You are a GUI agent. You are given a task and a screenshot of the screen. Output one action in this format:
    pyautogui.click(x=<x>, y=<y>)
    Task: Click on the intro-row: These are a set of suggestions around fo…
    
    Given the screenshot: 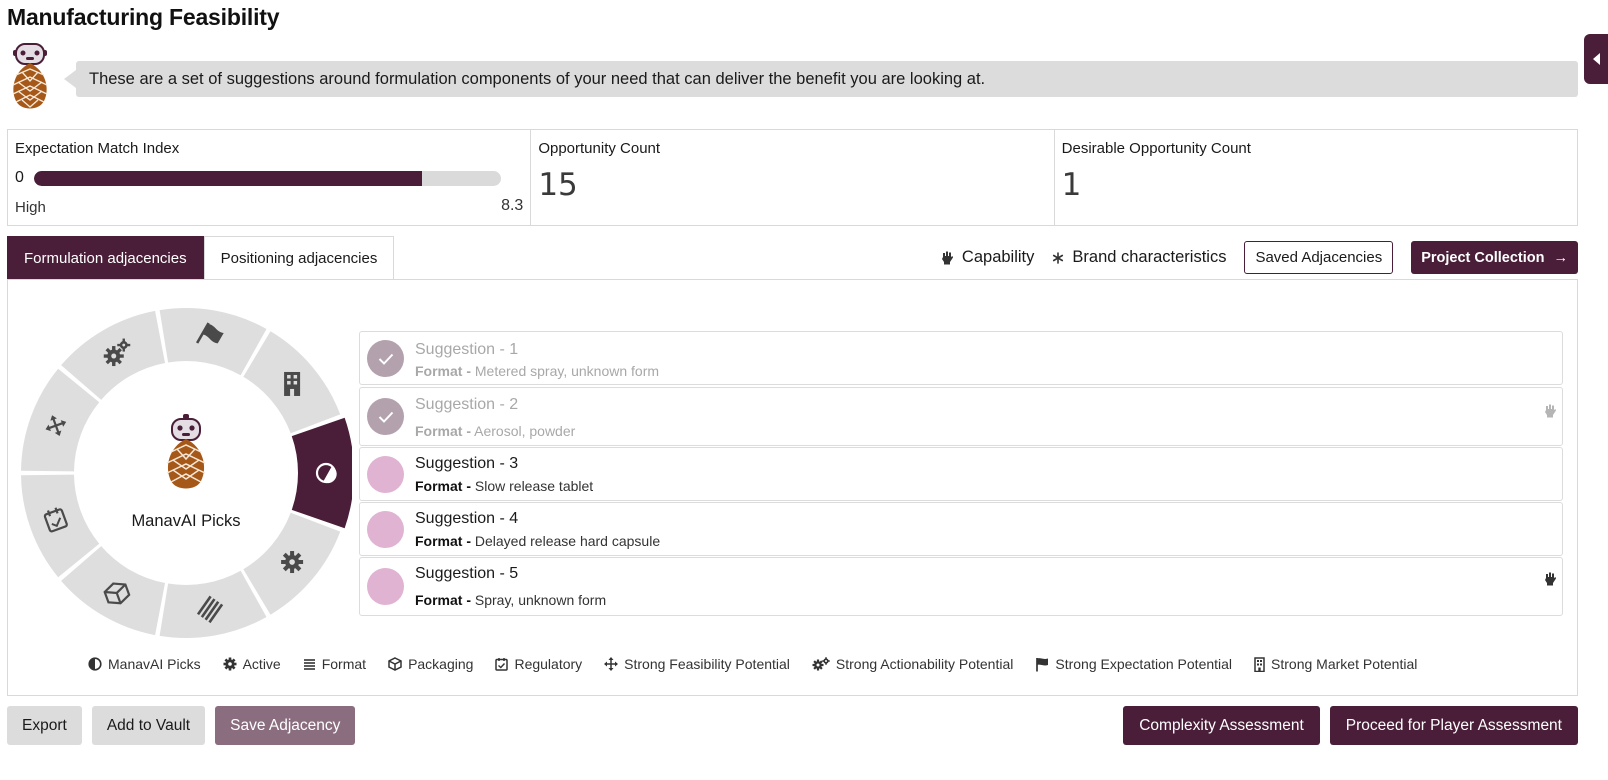 What is the action you would take?
    pyautogui.click(x=793, y=80)
    